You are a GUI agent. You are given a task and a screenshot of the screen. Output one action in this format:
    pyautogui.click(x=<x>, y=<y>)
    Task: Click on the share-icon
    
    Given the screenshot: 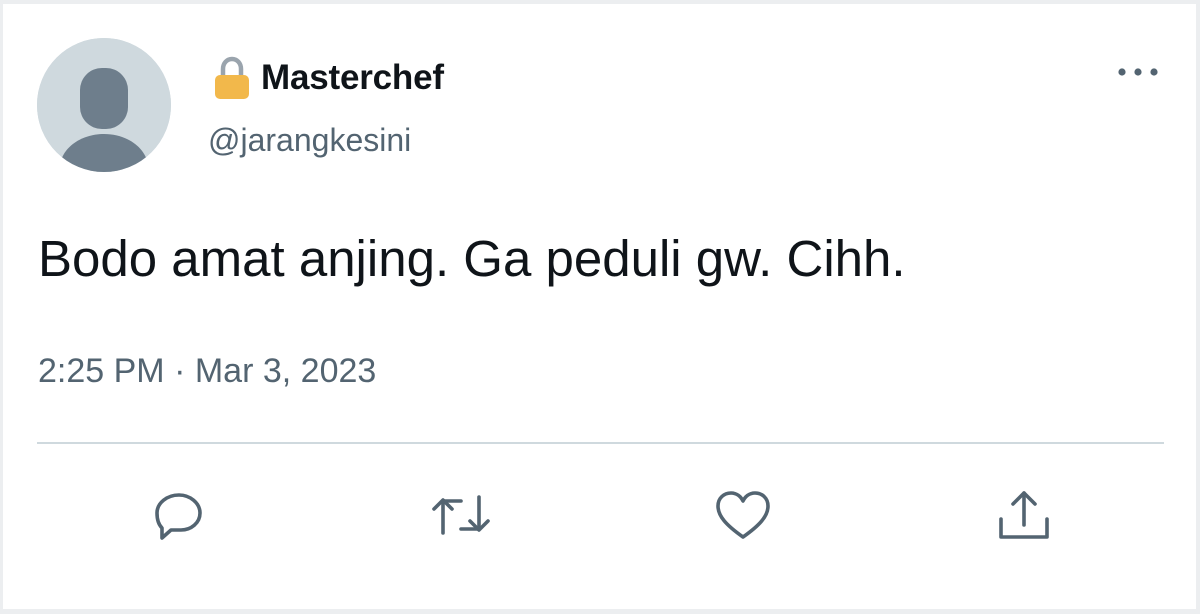 What is the action you would take?
    pyautogui.click(x=1024, y=515)
    